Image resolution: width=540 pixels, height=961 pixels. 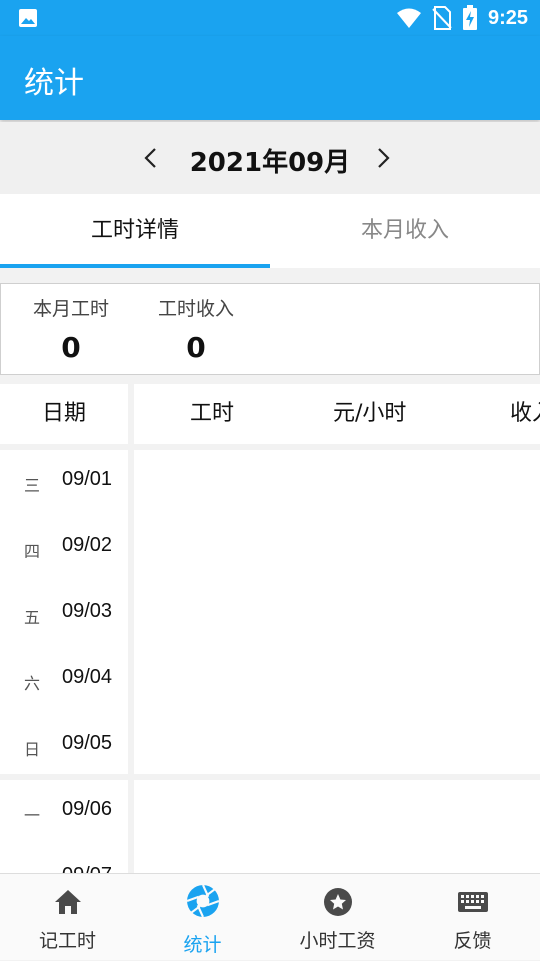 I want to click on date-label: 09/05, so click(x=87, y=743).